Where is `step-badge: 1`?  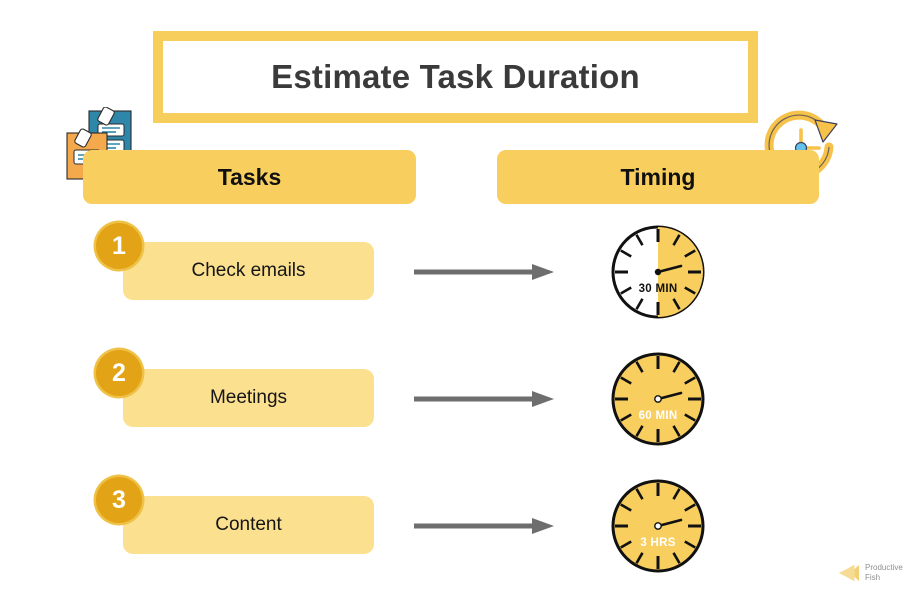 step-badge: 1 is located at coordinates (119, 246).